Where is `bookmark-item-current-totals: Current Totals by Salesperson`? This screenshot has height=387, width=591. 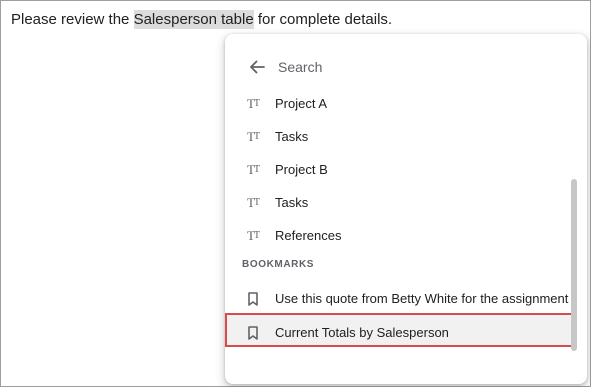 bookmark-item-current-totals: Current Totals by Salesperson is located at coordinates (400, 331).